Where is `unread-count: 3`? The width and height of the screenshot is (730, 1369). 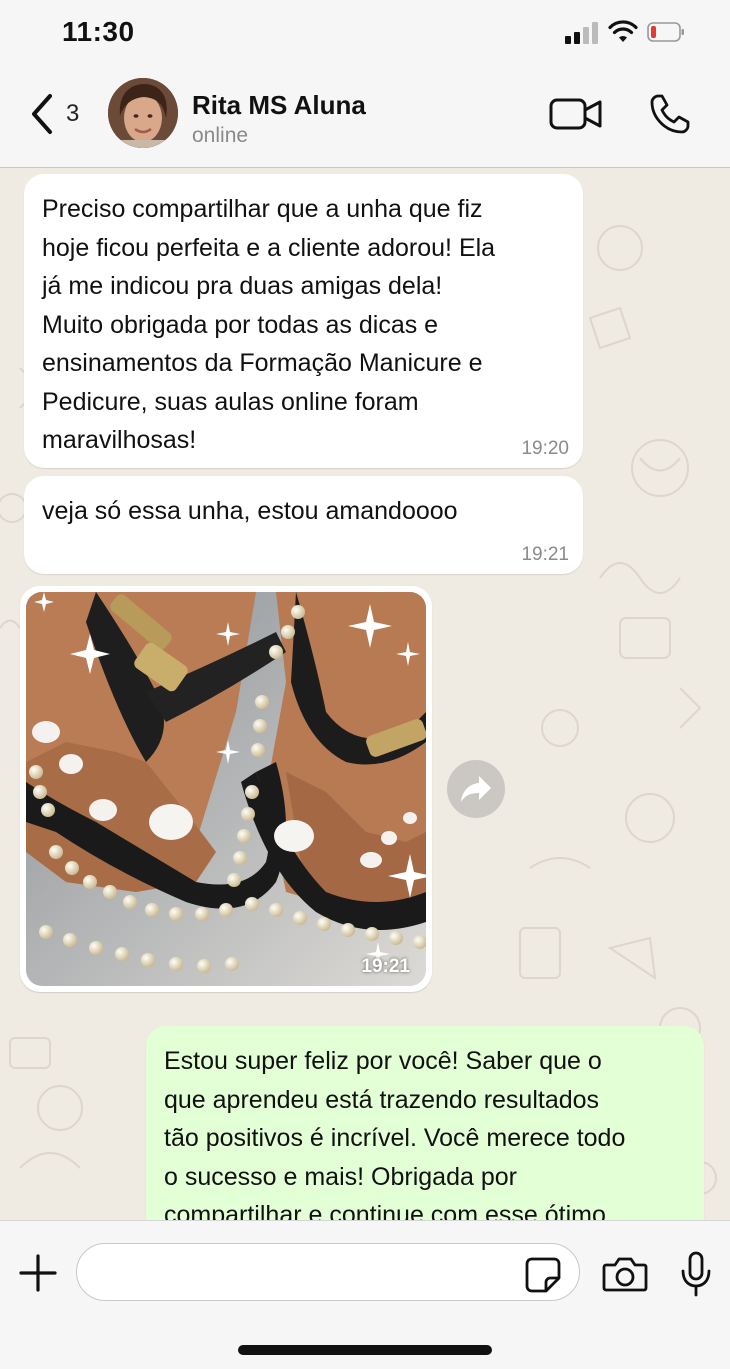
unread-count: 3 is located at coordinates (72, 114).